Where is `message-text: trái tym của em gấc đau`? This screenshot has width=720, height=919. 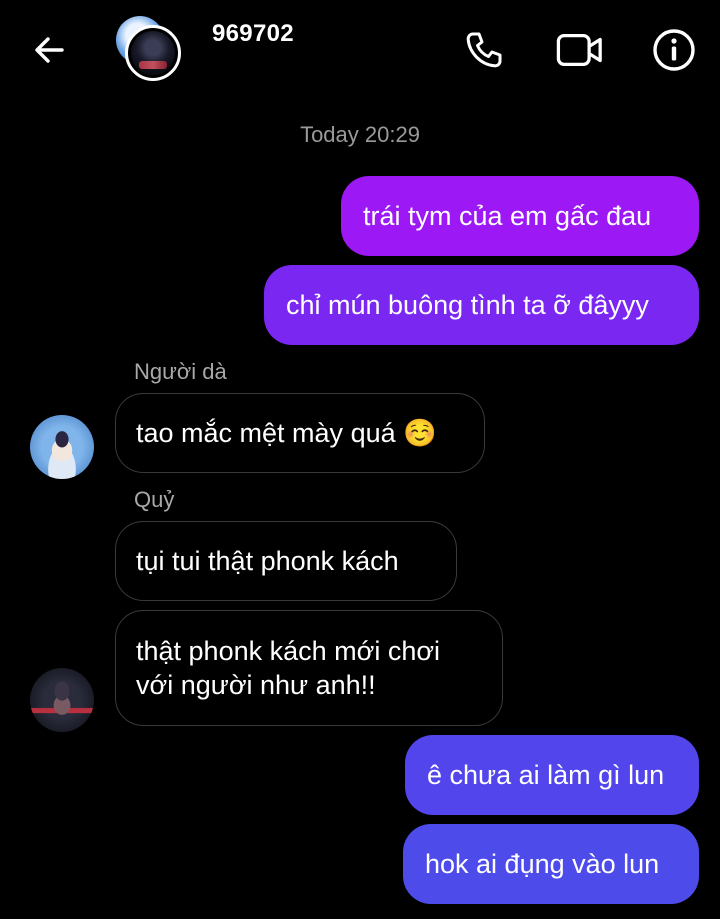 message-text: trái tym của em gấc đau is located at coordinates (507, 216).